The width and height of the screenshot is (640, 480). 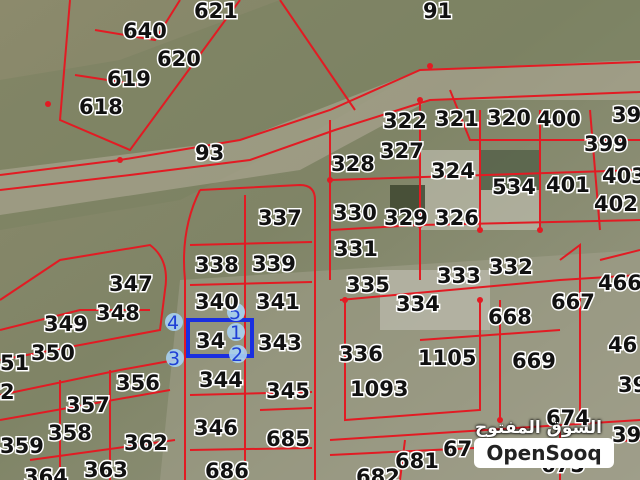 What do you see at coordinates (274, 264) in the screenshot?
I see `parcel-label: 339` at bounding box center [274, 264].